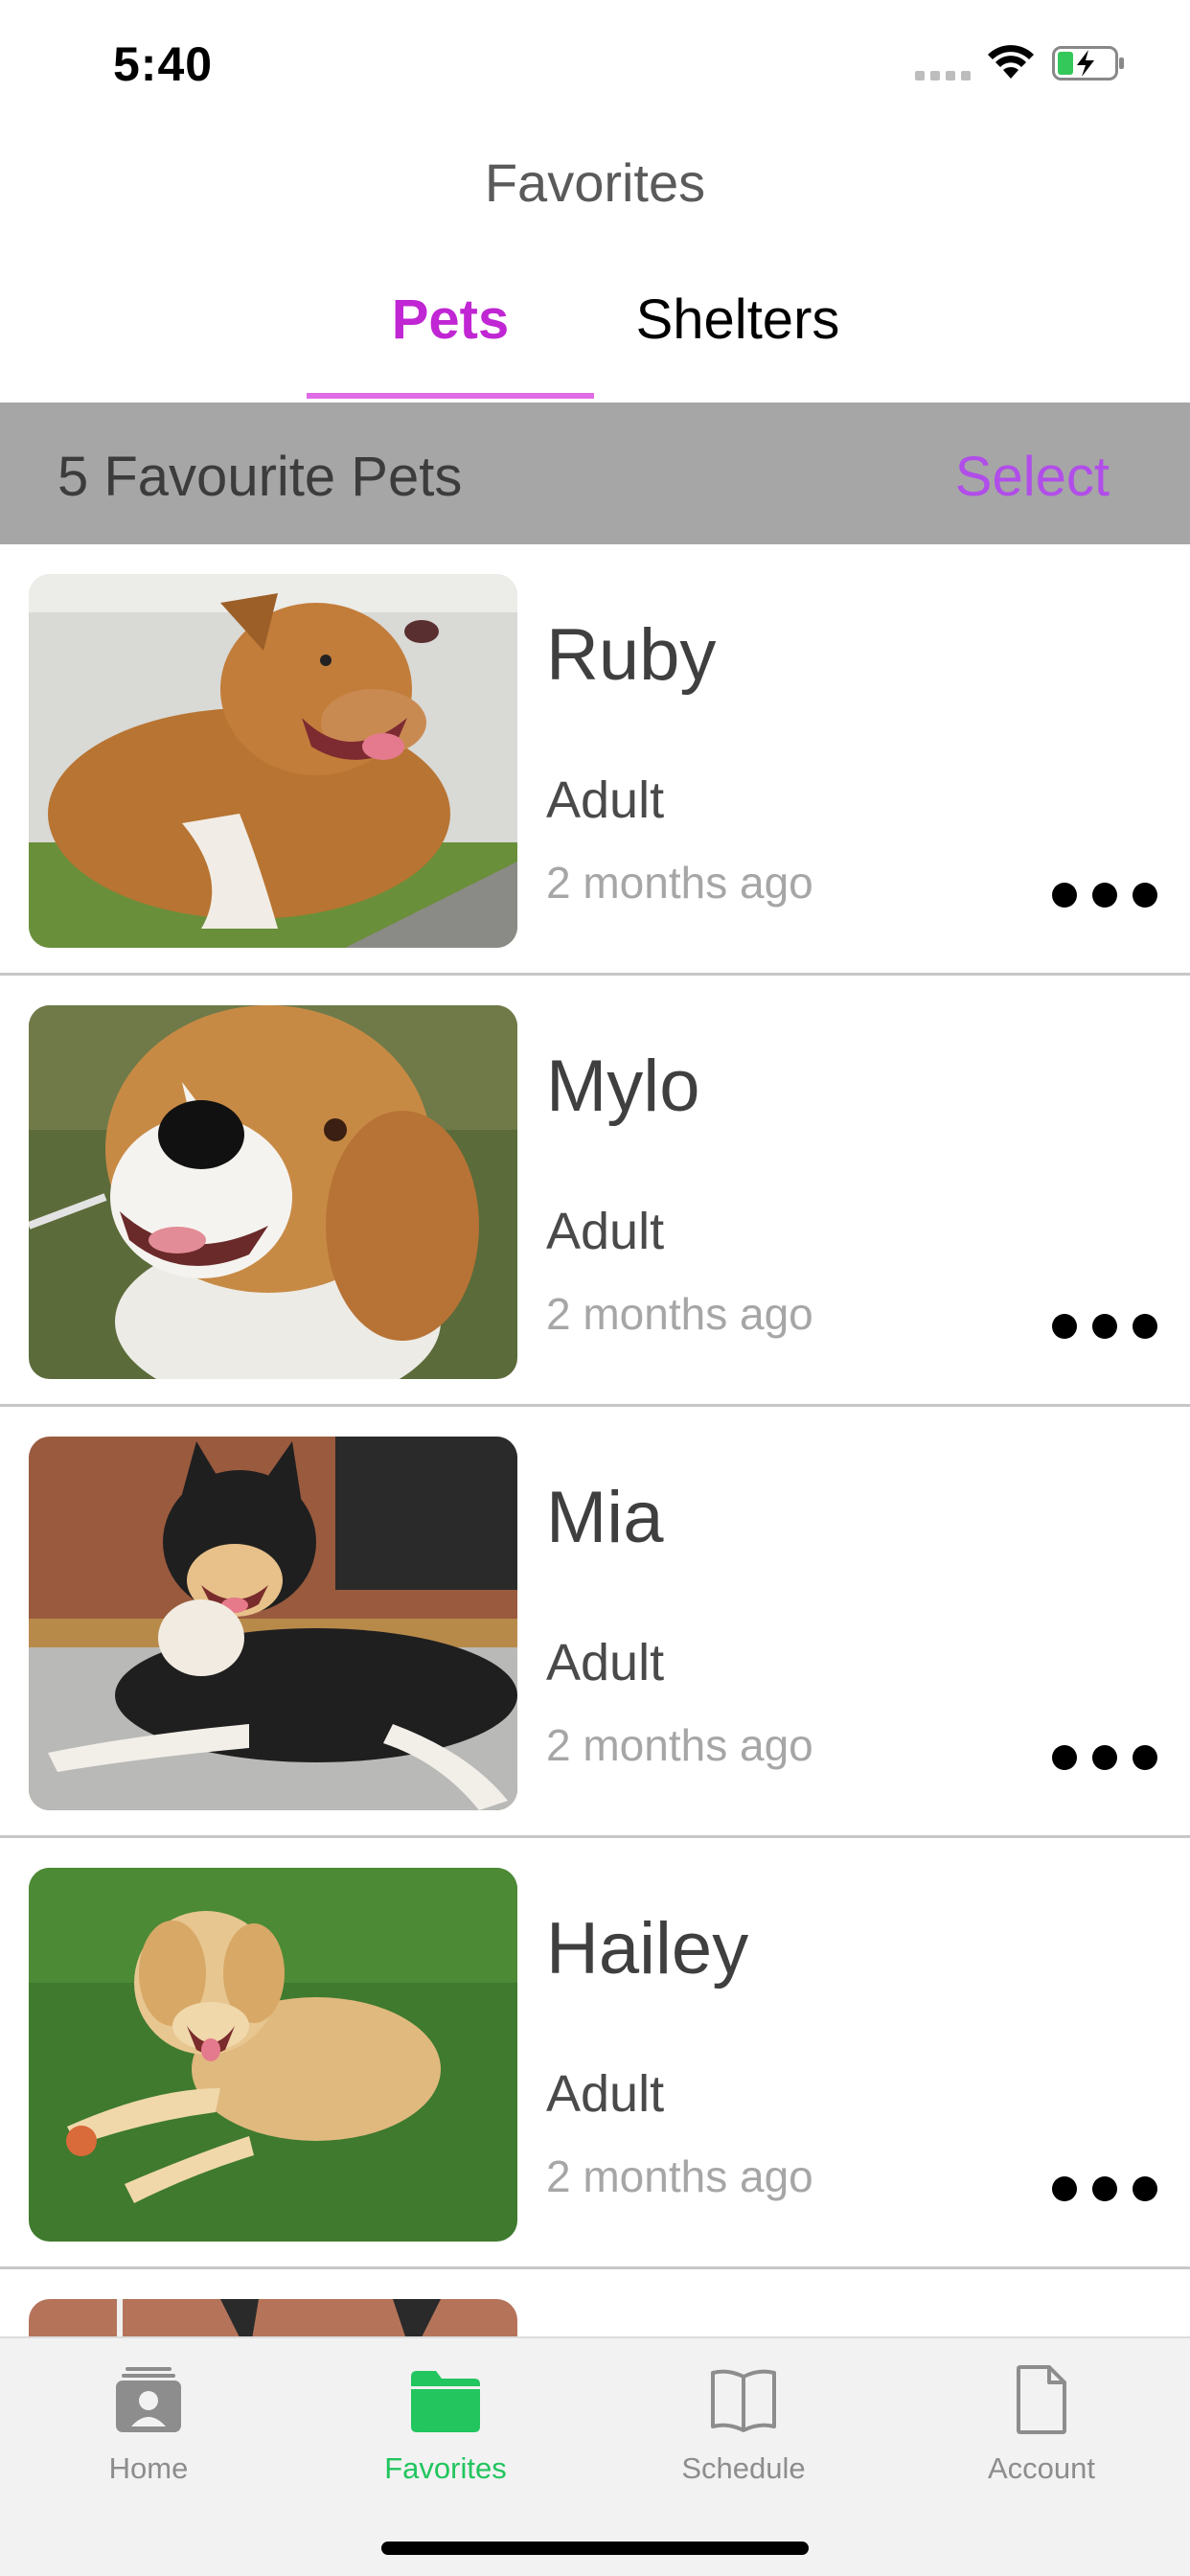 The width and height of the screenshot is (1190, 2576). I want to click on pet-photo-ruby, so click(273, 761).